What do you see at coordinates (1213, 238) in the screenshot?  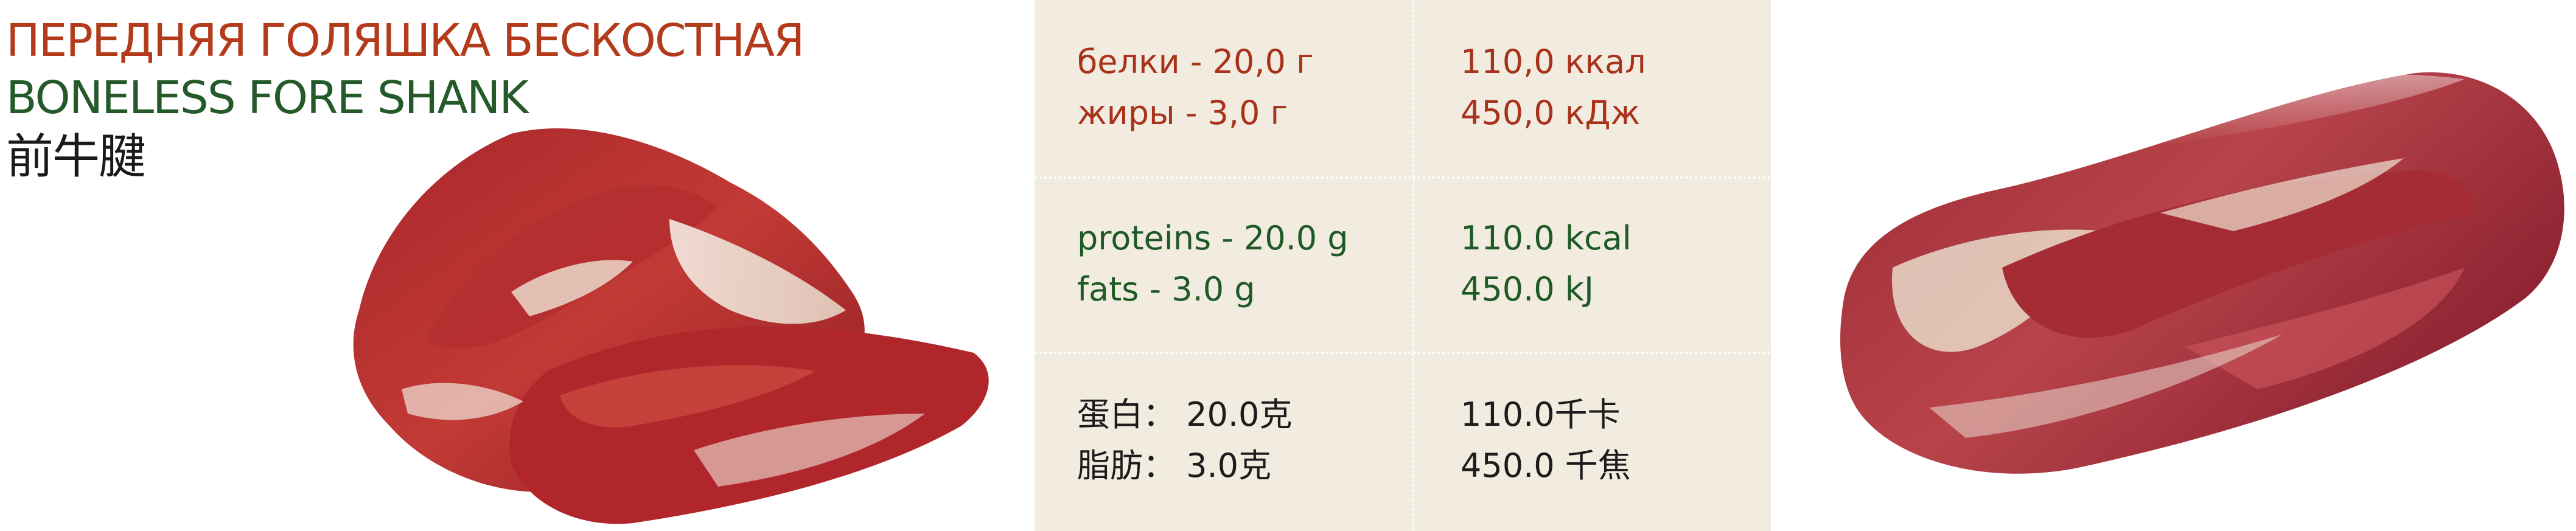 I see `en-proteins: proteins - 20.0 g` at bounding box center [1213, 238].